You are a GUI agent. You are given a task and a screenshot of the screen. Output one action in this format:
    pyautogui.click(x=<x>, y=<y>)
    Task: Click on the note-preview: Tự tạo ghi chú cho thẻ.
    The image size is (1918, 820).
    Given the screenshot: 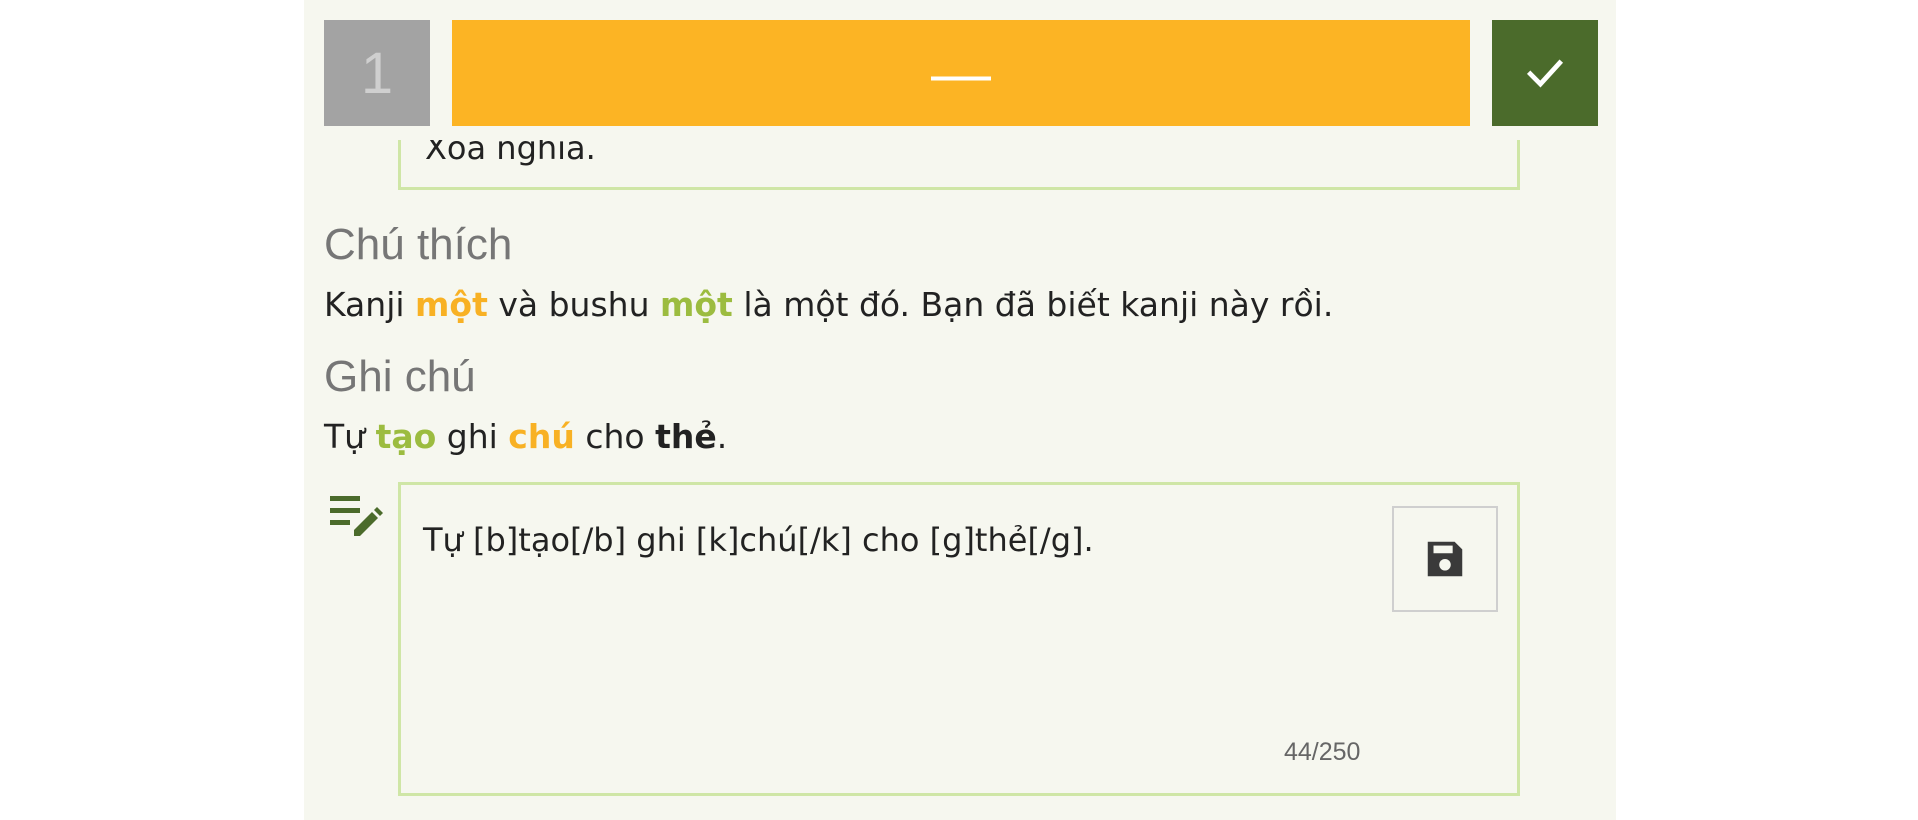 What is the action you would take?
    pyautogui.click(x=525, y=436)
    